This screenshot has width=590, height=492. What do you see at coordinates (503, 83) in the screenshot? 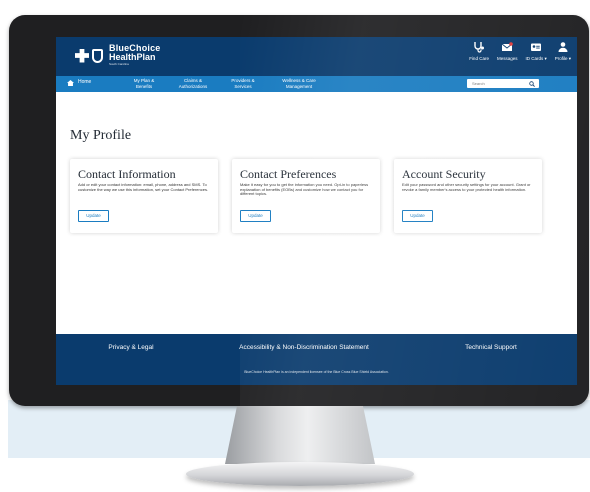
I see `search-input: Search` at bounding box center [503, 83].